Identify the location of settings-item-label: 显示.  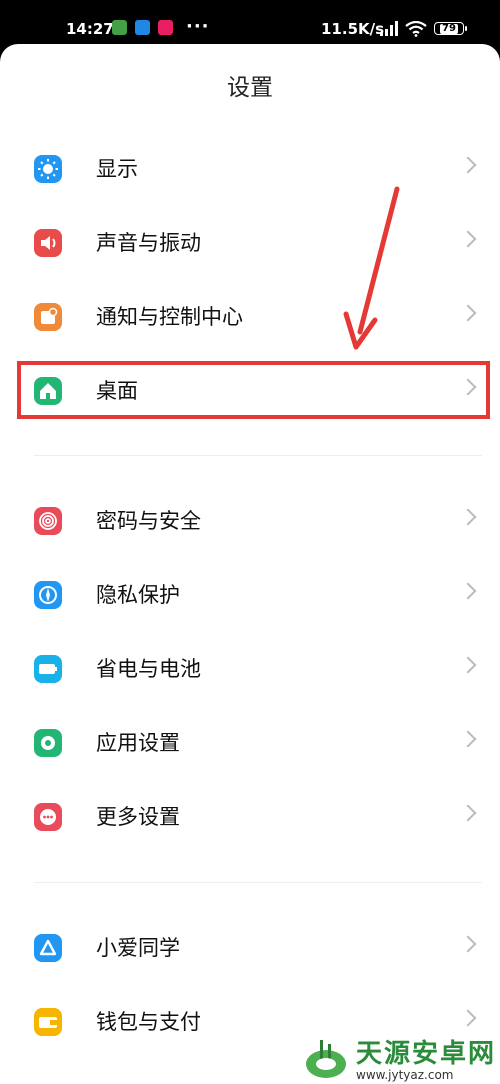
(117, 169).